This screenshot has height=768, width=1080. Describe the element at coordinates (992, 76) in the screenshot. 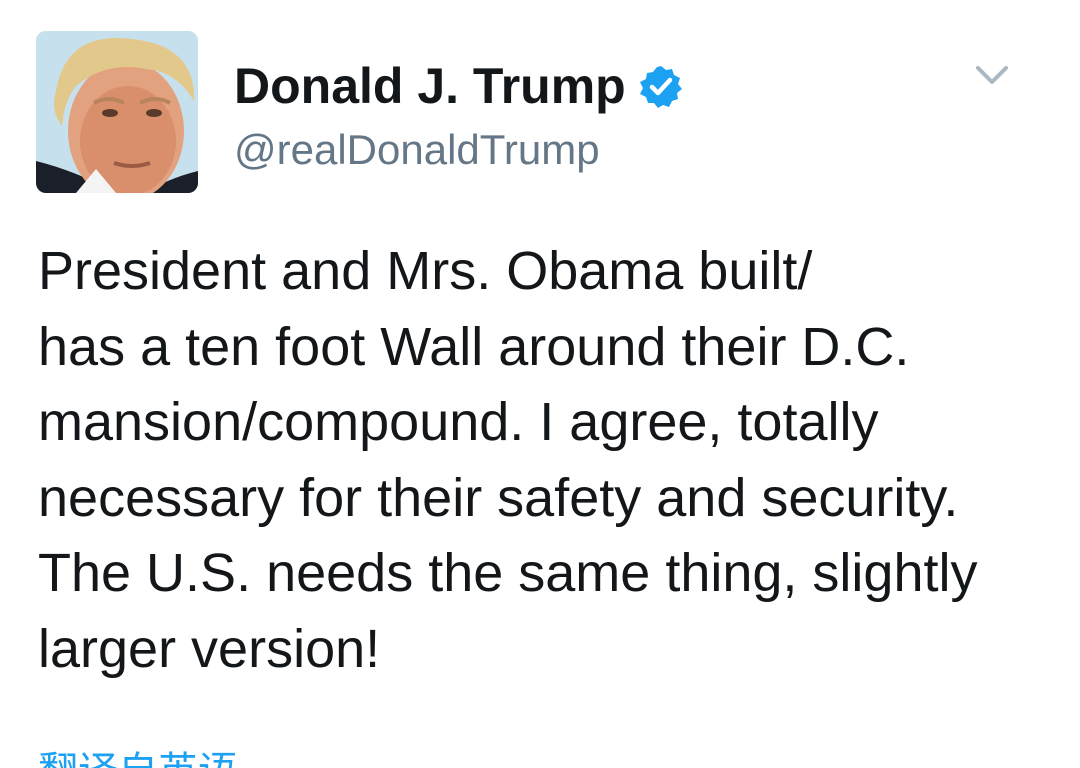

I see `chevron-down-icon` at that location.